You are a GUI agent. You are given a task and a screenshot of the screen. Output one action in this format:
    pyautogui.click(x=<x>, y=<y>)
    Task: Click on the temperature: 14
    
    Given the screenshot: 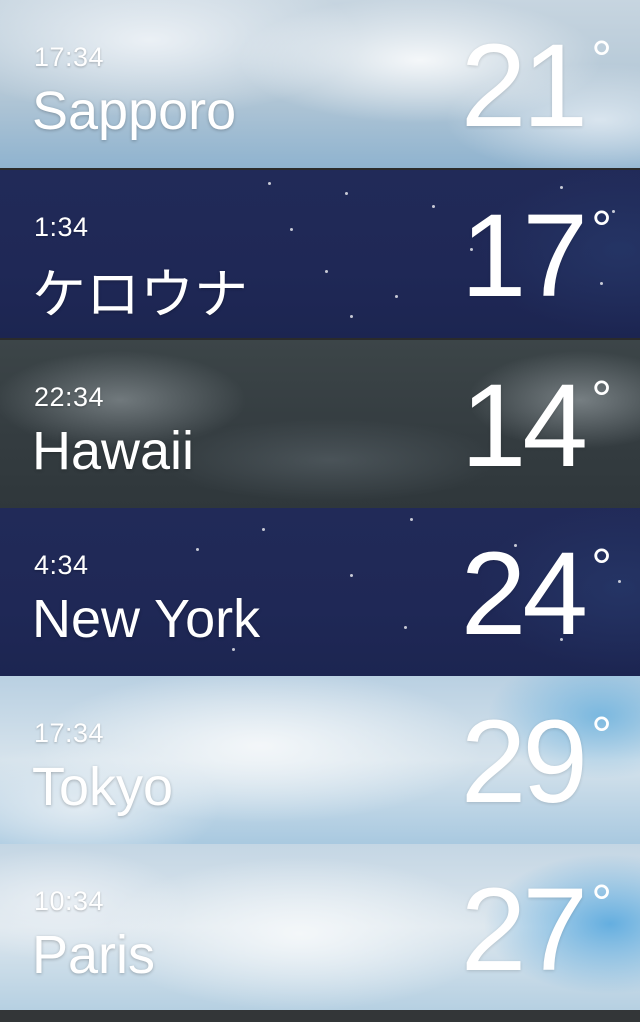 What is the action you would take?
    pyautogui.click(x=524, y=426)
    